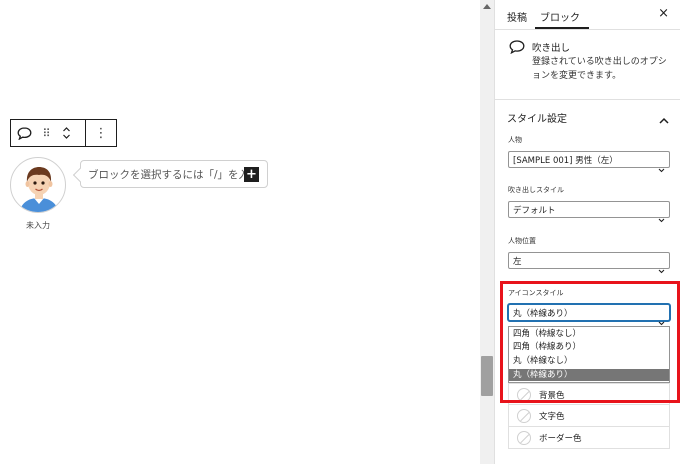  I want to click on avatar, so click(38, 185).